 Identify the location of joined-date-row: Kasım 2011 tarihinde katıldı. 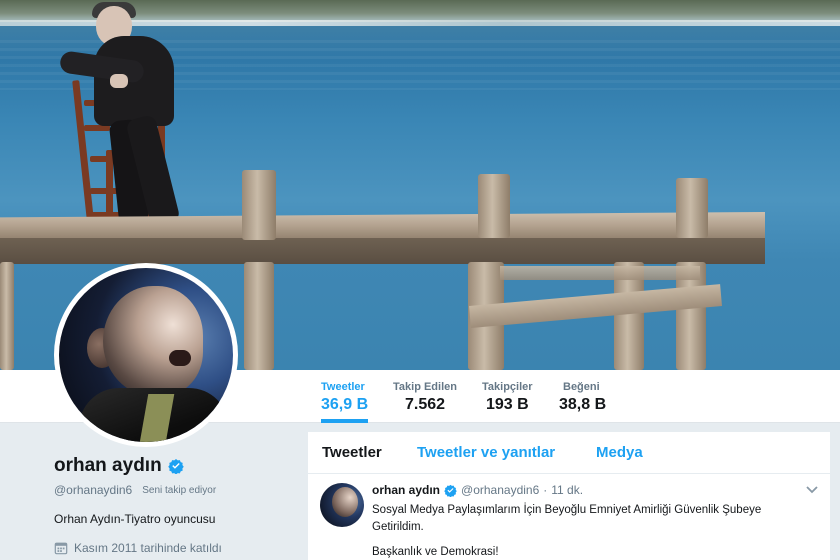
(174, 548).